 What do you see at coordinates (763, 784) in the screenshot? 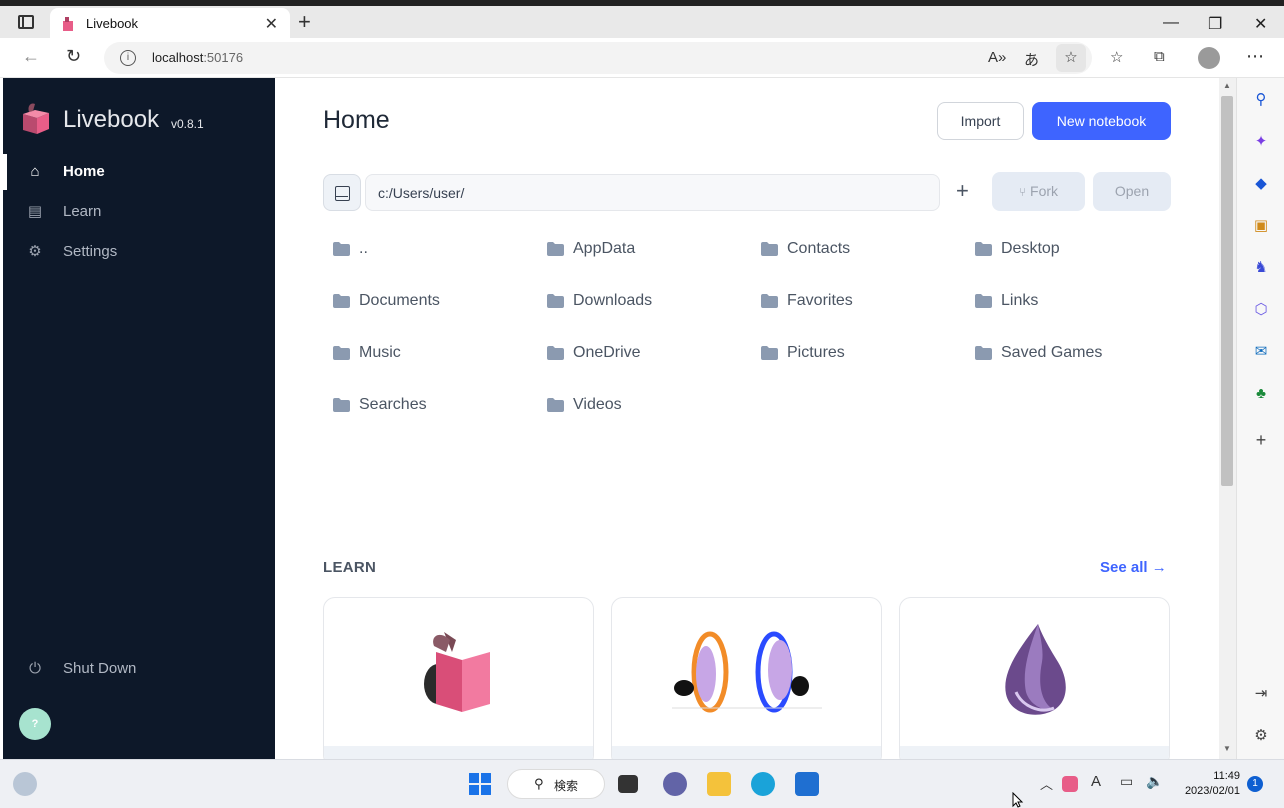
I see `edge-icon` at bounding box center [763, 784].